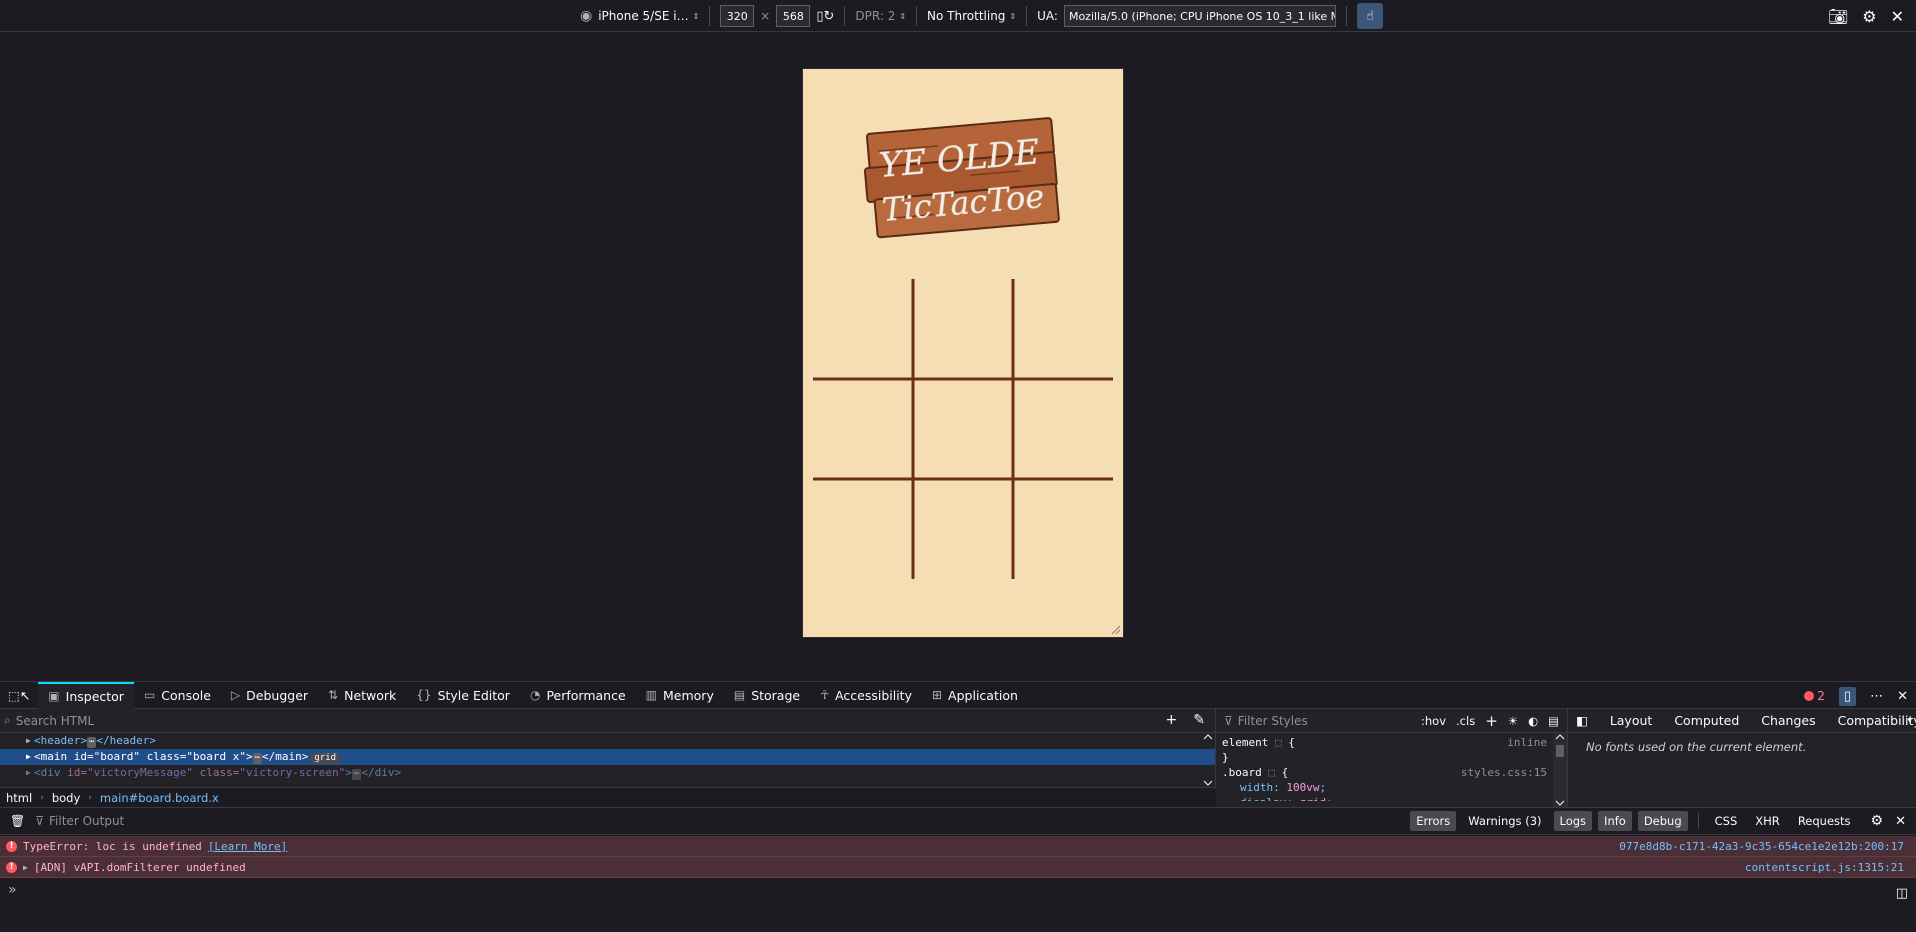  I want to click on rule-selector: element, so click(1245, 742).